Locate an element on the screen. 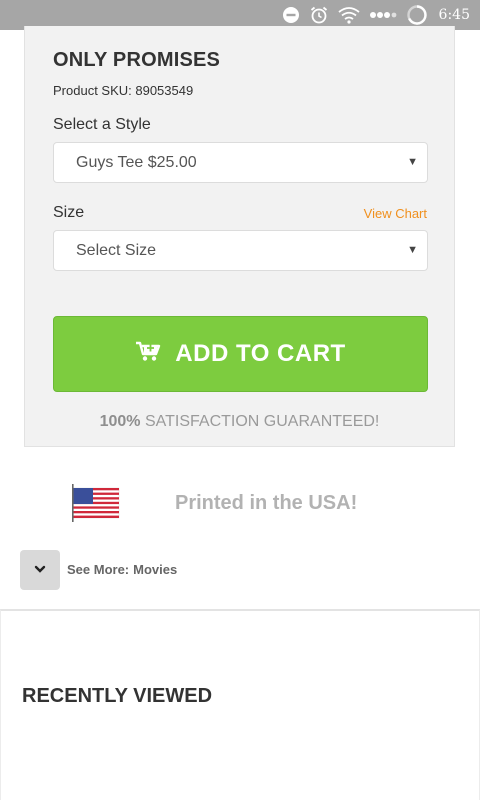 The height and width of the screenshot is (800, 480). chevron-down-icon is located at coordinates (40, 570).